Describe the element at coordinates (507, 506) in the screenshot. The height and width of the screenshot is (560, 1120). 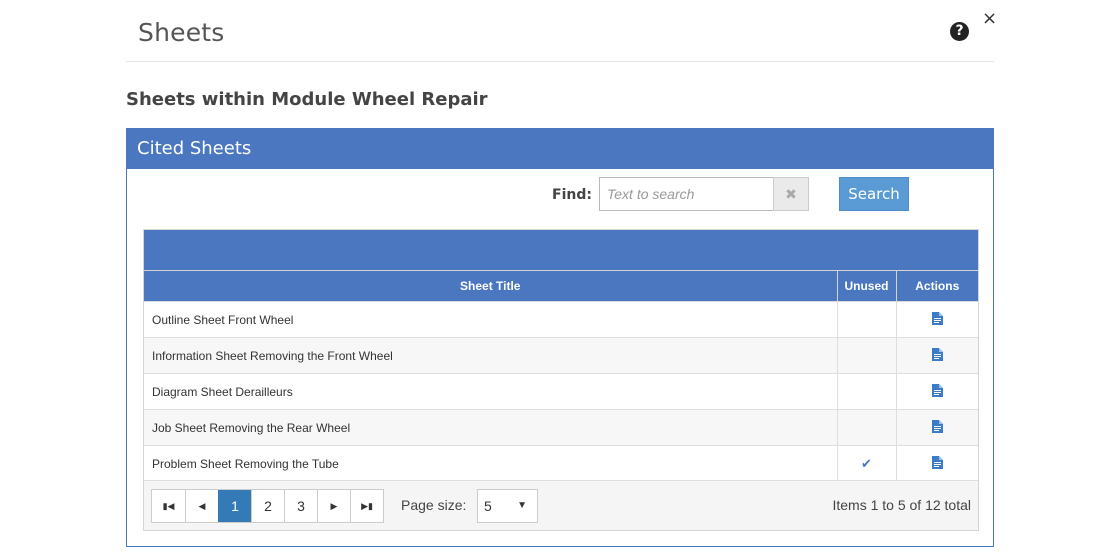
I see `page-size-select: 5 ▼` at that location.